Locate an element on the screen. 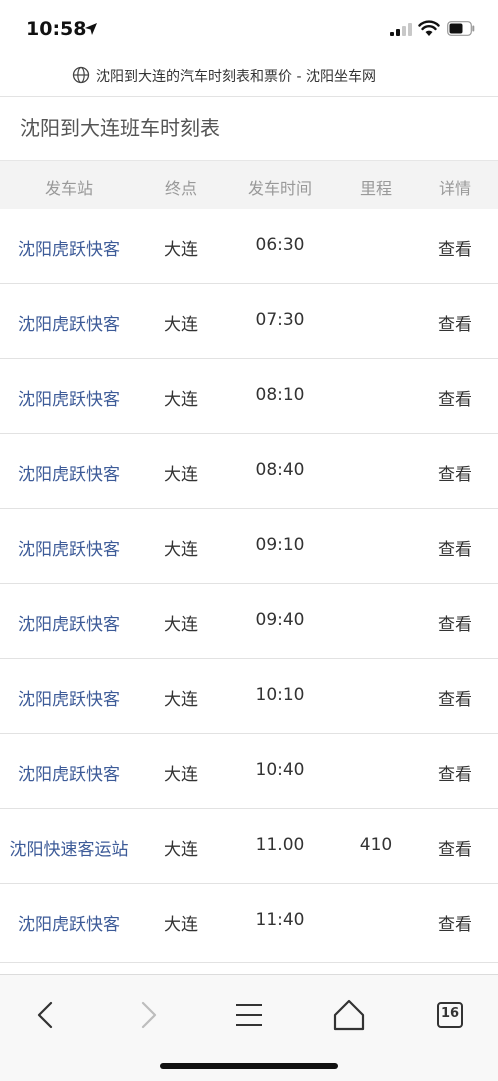  table-row: 沈阳虎跃快客 大连 06:30 查看 is located at coordinates (249, 246).